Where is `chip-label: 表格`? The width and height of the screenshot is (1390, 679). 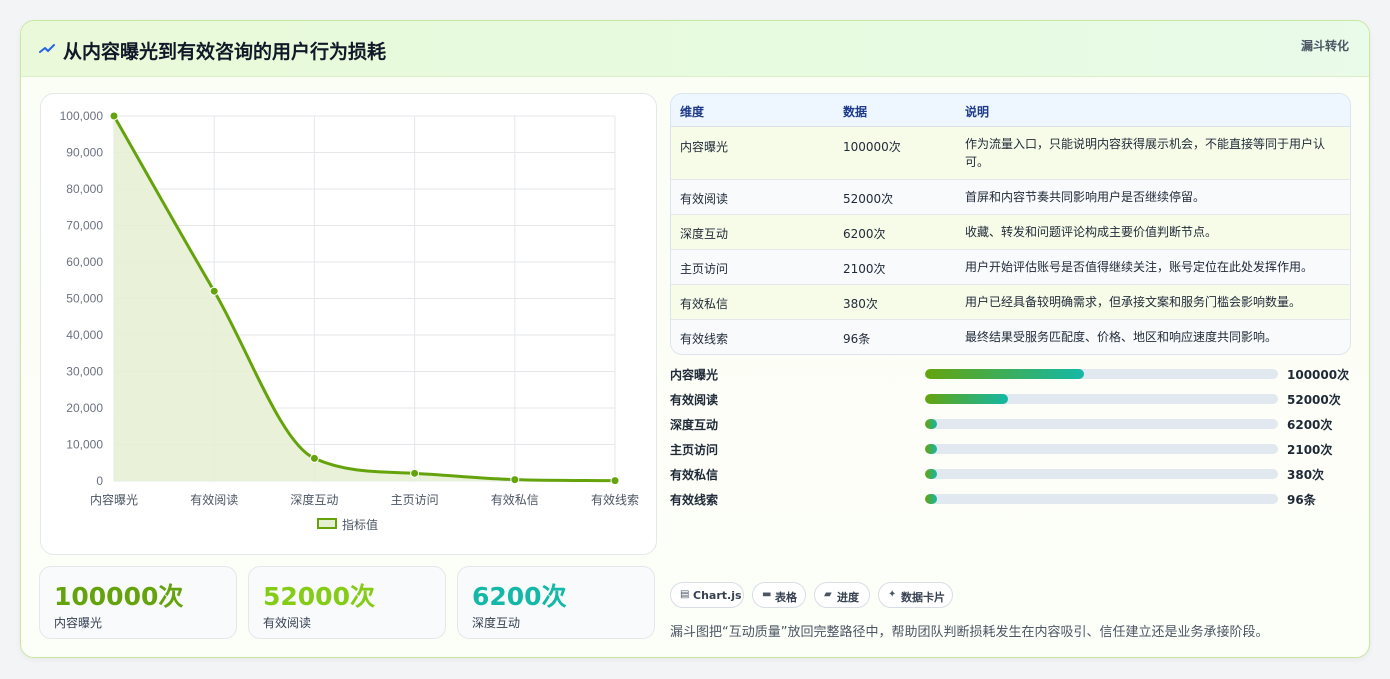 chip-label: 表格 is located at coordinates (786, 597).